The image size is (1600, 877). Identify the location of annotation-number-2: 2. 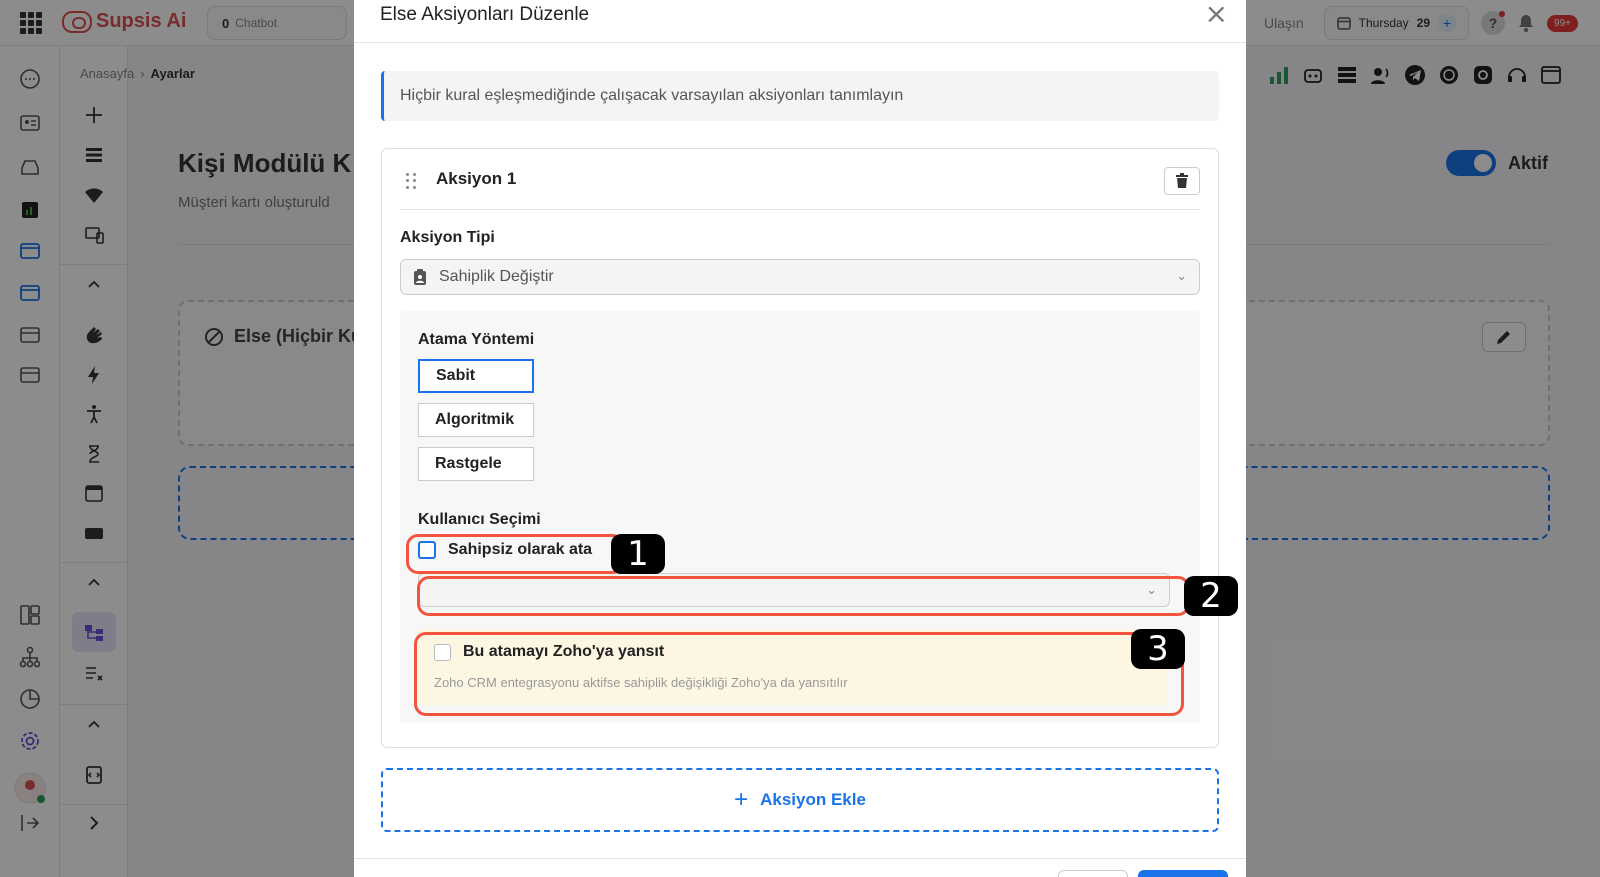
(1211, 596).